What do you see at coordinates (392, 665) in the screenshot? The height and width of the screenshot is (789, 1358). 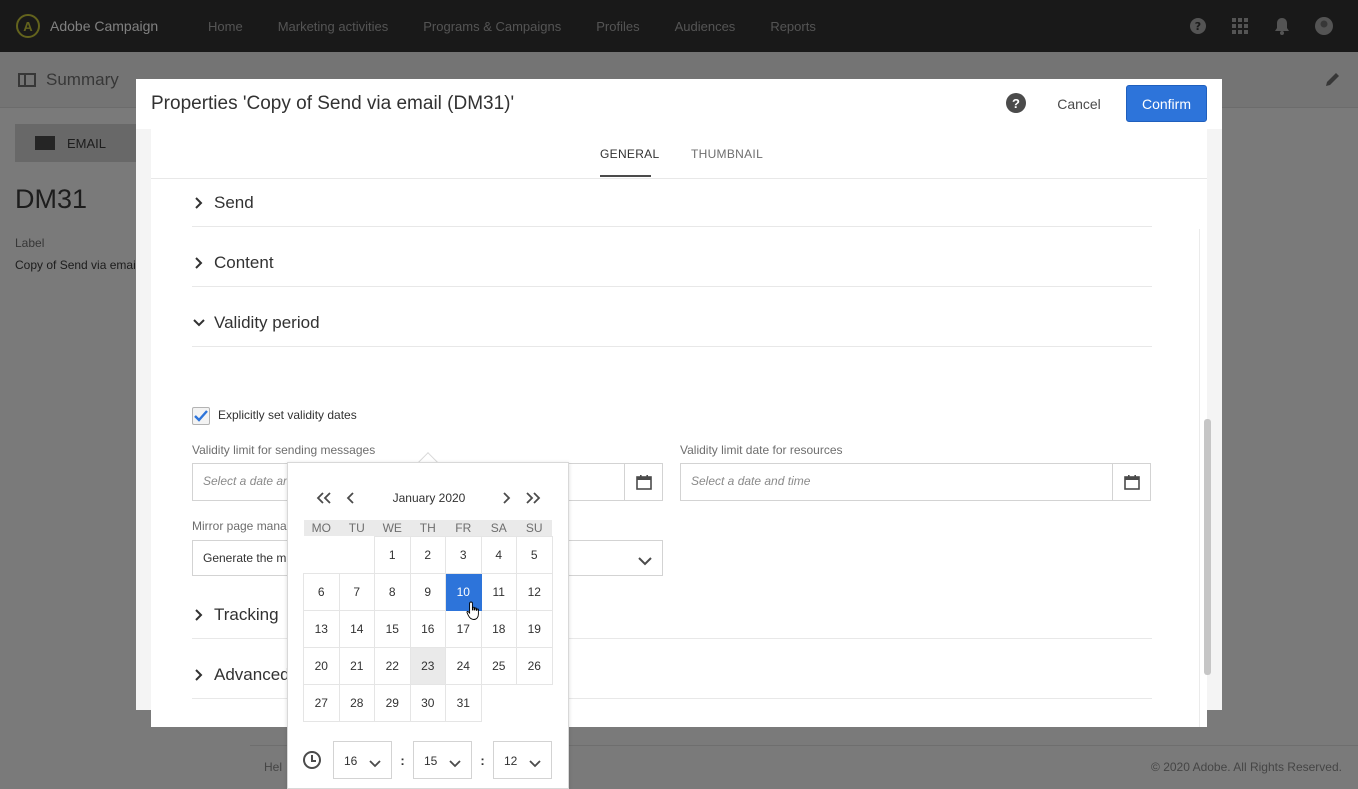 I see `calendar-day-22: 22` at bounding box center [392, 665].